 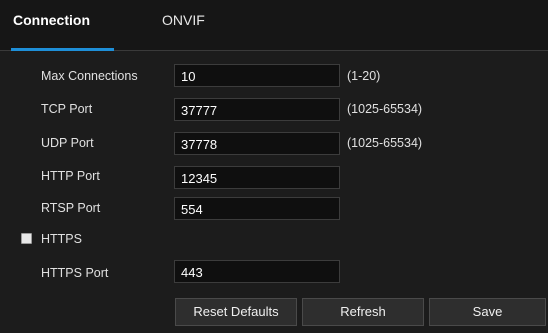 What do you see at coordinates (257, 109) in the screenshot?
I see `tcp-port-input` at bounding box center [257, 109].